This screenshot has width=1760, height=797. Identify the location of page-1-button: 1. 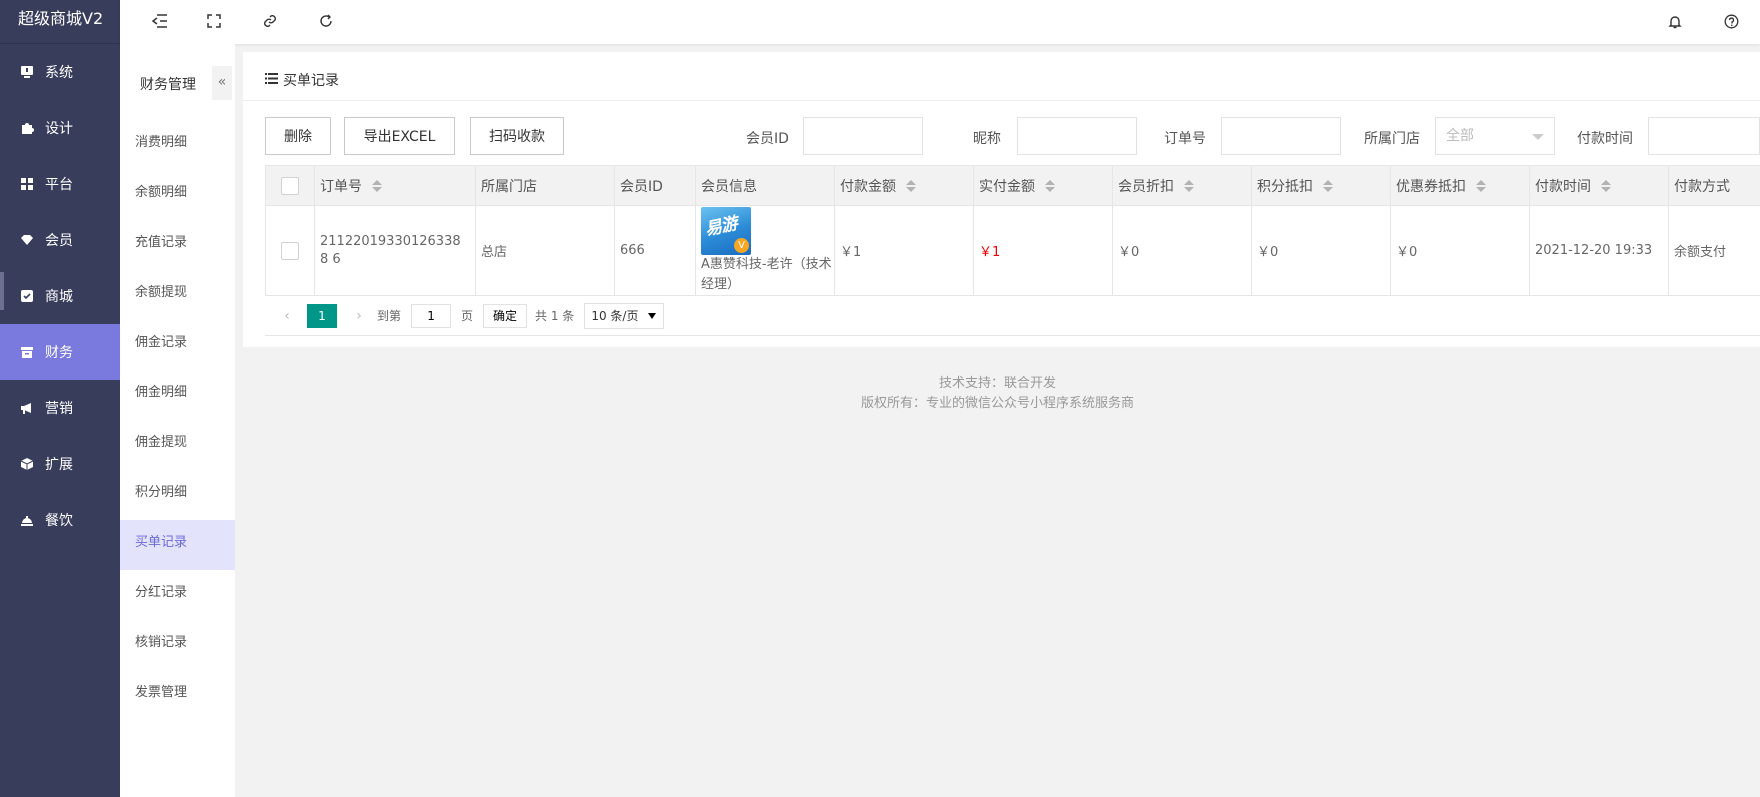
(322, 315).